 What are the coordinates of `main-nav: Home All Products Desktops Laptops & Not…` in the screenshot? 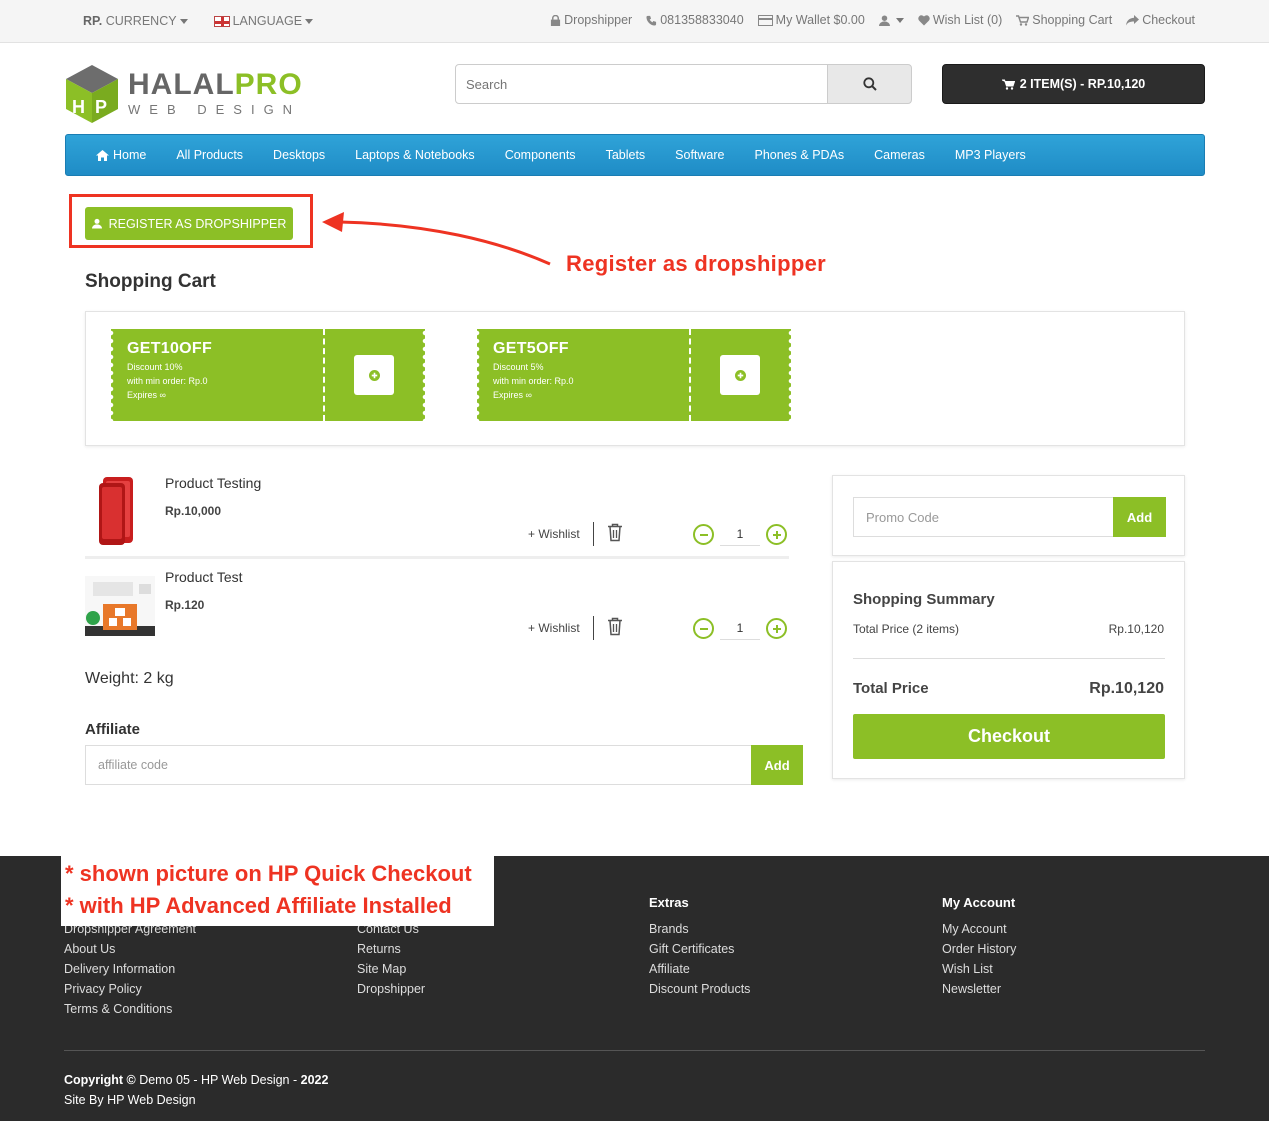 It's located at (635, 155).